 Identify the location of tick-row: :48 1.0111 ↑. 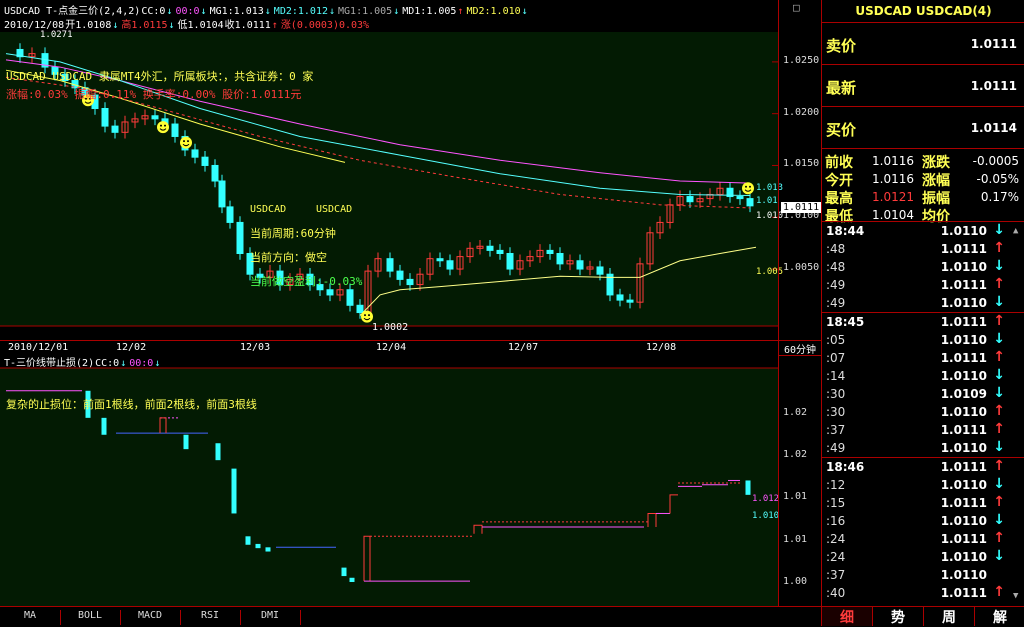
(923, 249).